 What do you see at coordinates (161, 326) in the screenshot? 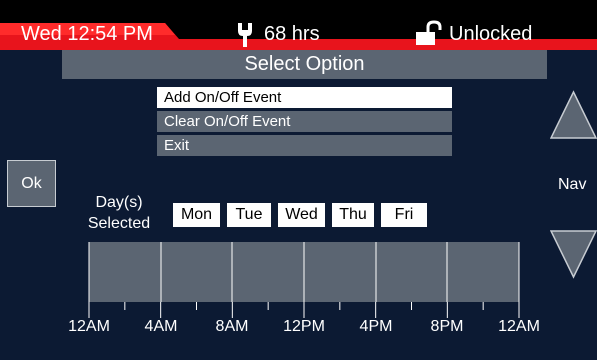
I see `time-label-4am: 4AM` at bounding box center [161, 326].